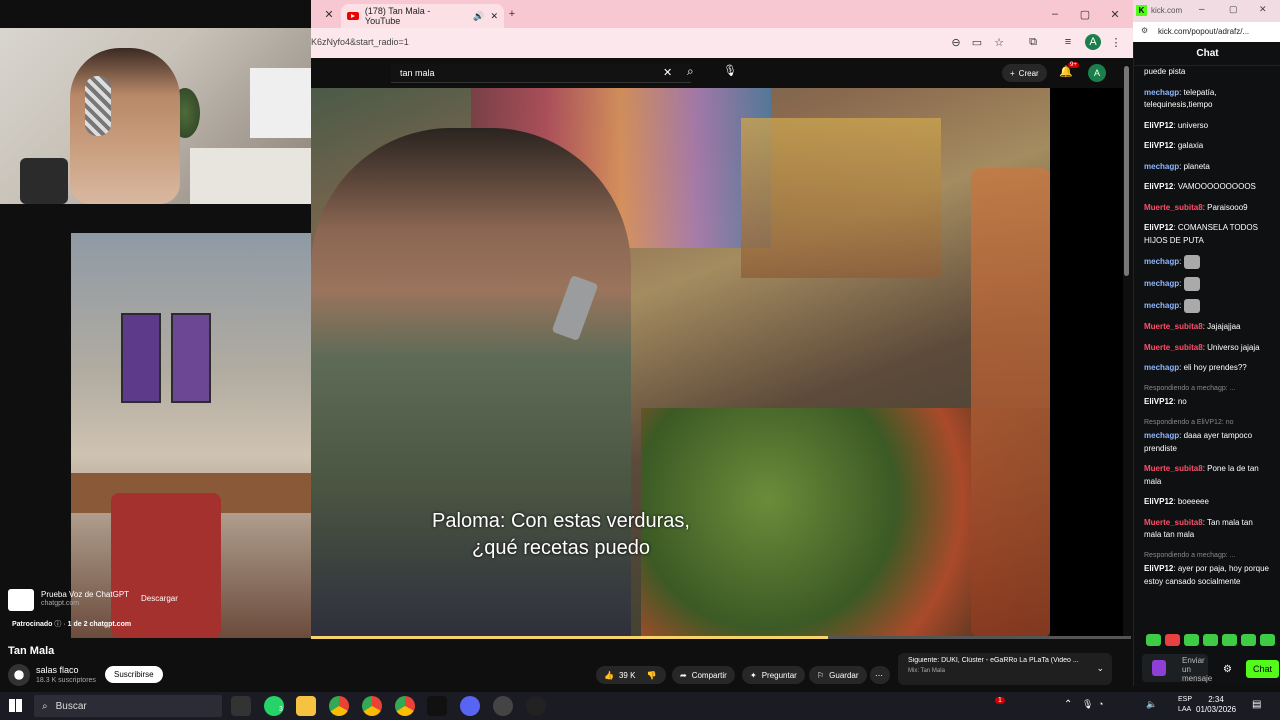  Describe the element at coordinates (999, 42) in the screenshot. I see `star-icon: ☆` at that location.